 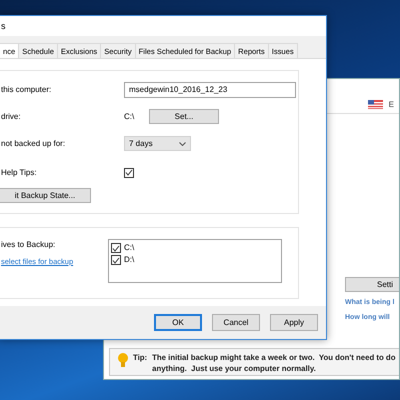 What do you see at coordinates (391, 104) in the screenshot?
I see `language-label: E` at bounding box center [391, 104].